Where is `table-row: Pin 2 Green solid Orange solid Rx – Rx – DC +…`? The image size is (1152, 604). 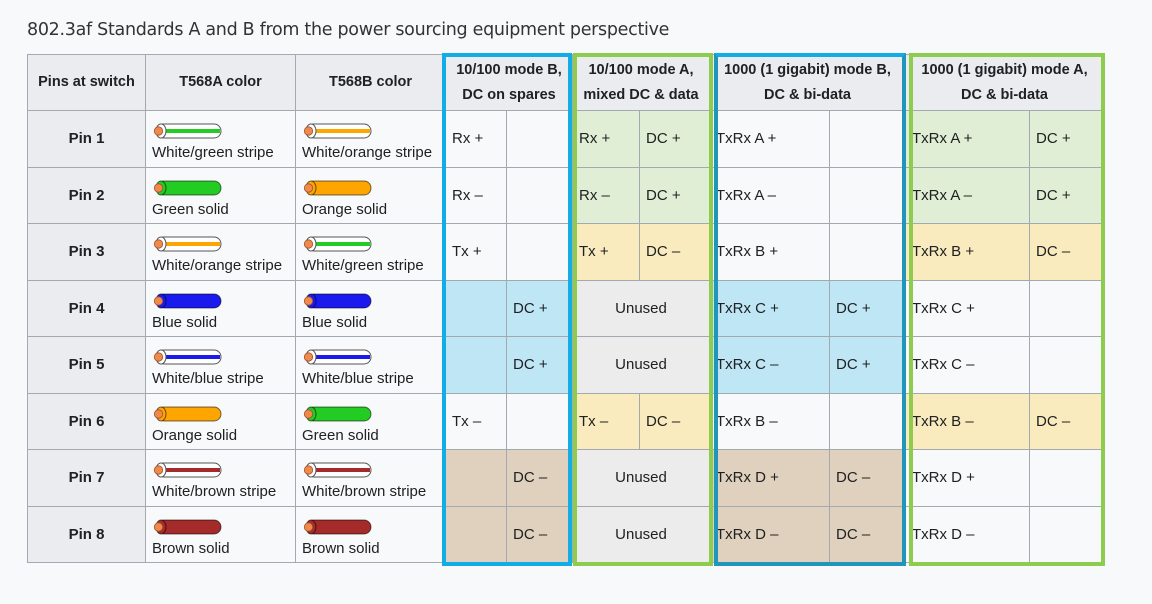 table-row: Pin 2 Green solid Orange solid Rx – Rx – DC +… is located at coordinates (565, 195).